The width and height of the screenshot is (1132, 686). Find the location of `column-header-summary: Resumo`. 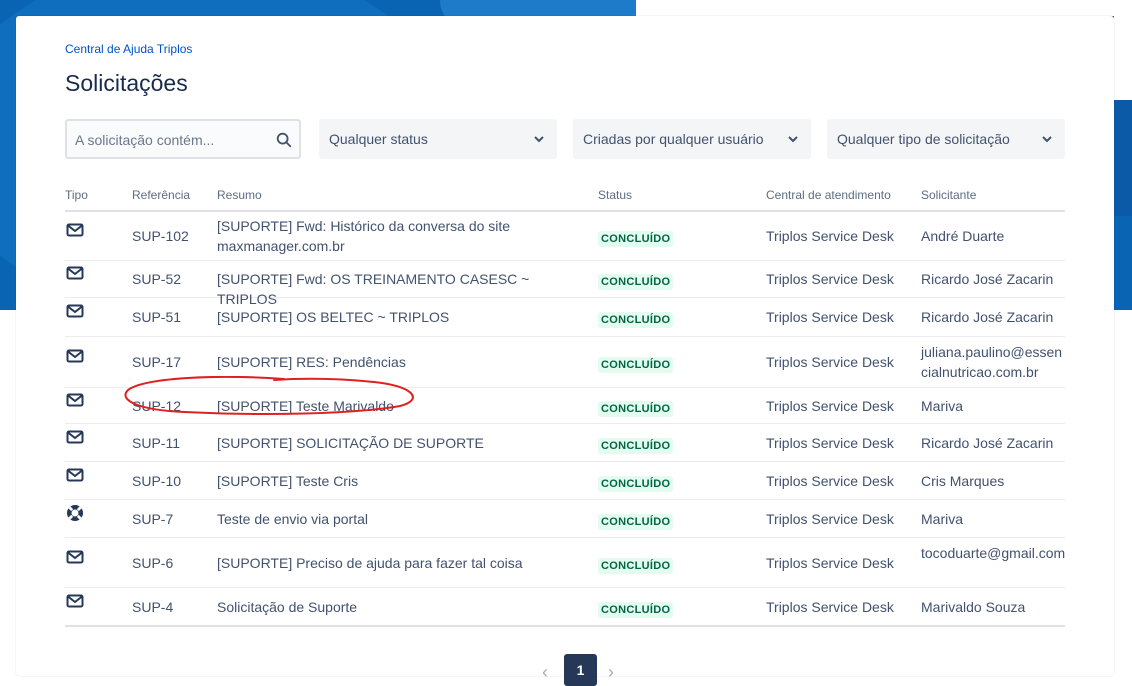

column-header-summary: Resumo is located at coordinates (239, 195).